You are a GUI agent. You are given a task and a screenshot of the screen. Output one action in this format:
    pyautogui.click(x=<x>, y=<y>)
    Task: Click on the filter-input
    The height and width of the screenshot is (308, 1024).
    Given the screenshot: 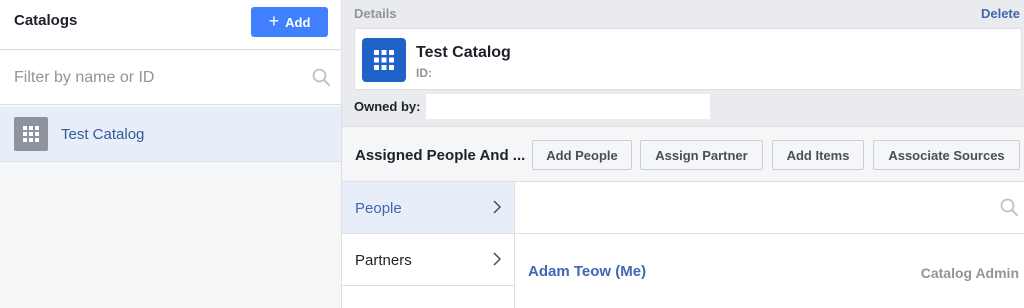 What is the action you would take?
    pyautogui.click(x=150, y=77)
    